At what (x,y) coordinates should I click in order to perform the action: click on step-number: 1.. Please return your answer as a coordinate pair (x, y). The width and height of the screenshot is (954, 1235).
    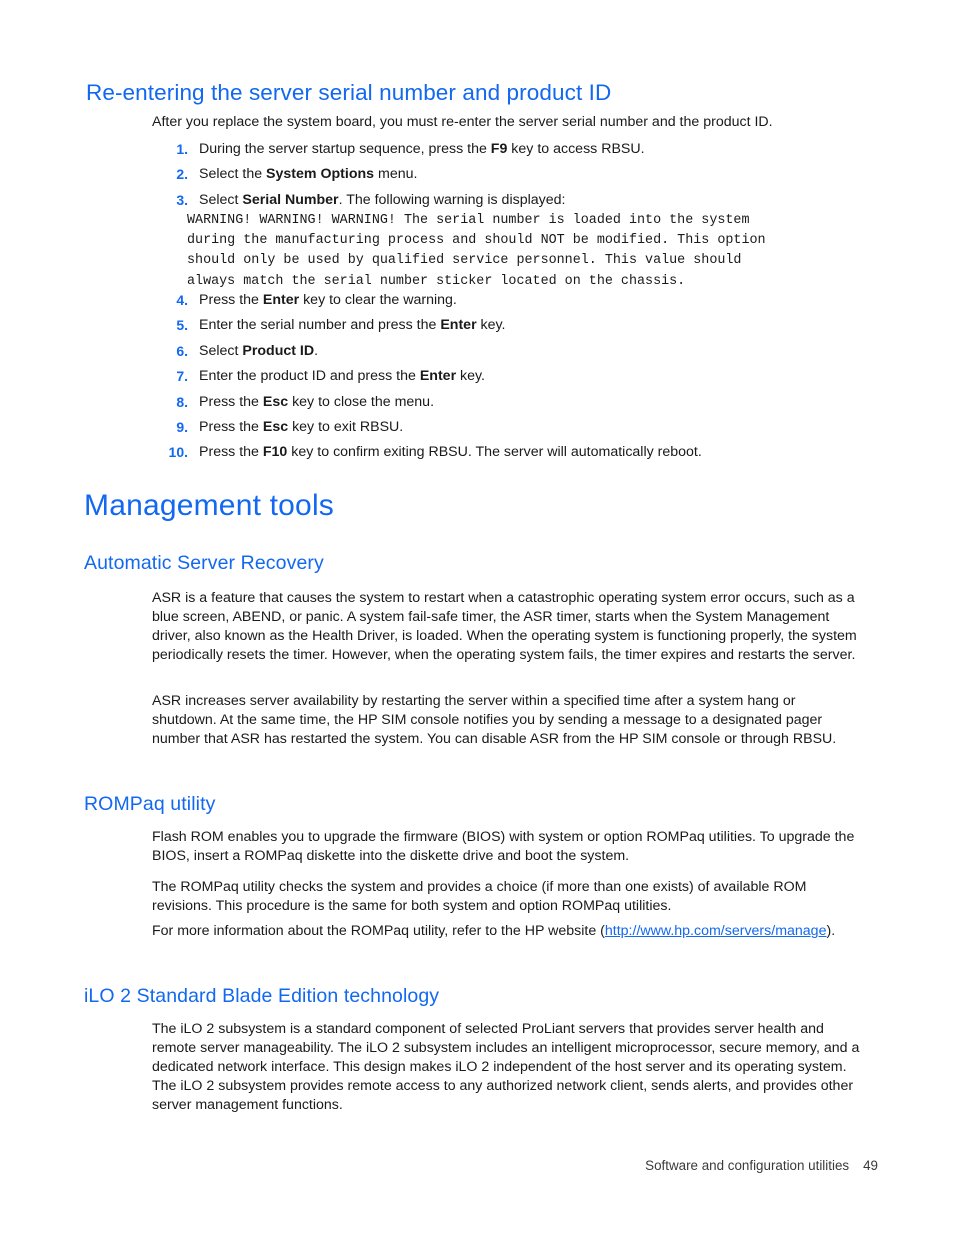
    Looking at the image, I should click on (182, 149).